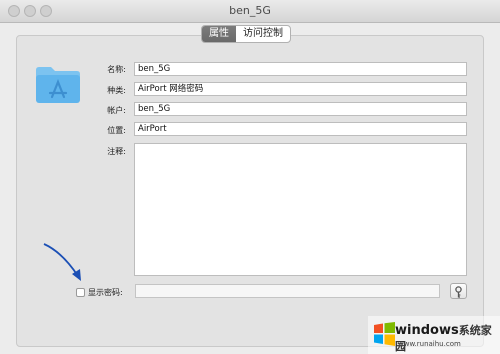  What do you see at coordinates (427, 330) in the screenshot?
I see `watermark-brand: windows` at bounding box center [427, 330].